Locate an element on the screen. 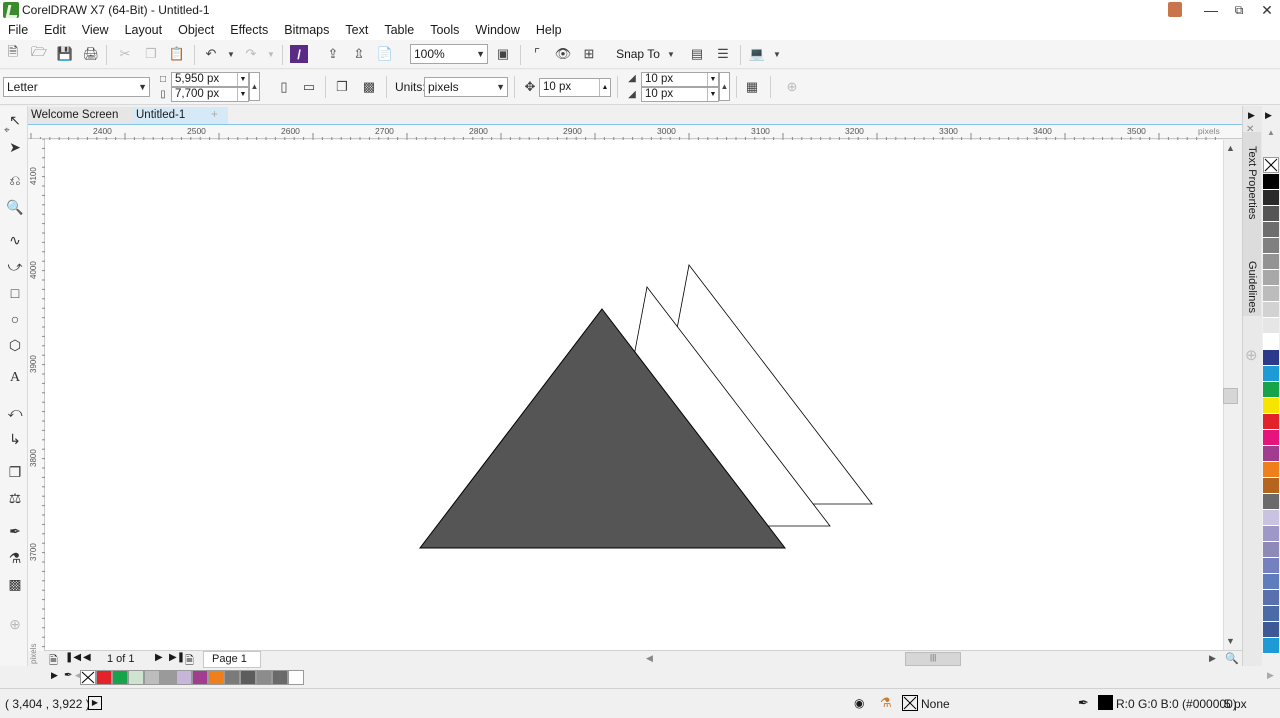 This screenshot has width=1280, height=718. ruler-origin-icon: ⌖ is located at coordinates (7, 130).